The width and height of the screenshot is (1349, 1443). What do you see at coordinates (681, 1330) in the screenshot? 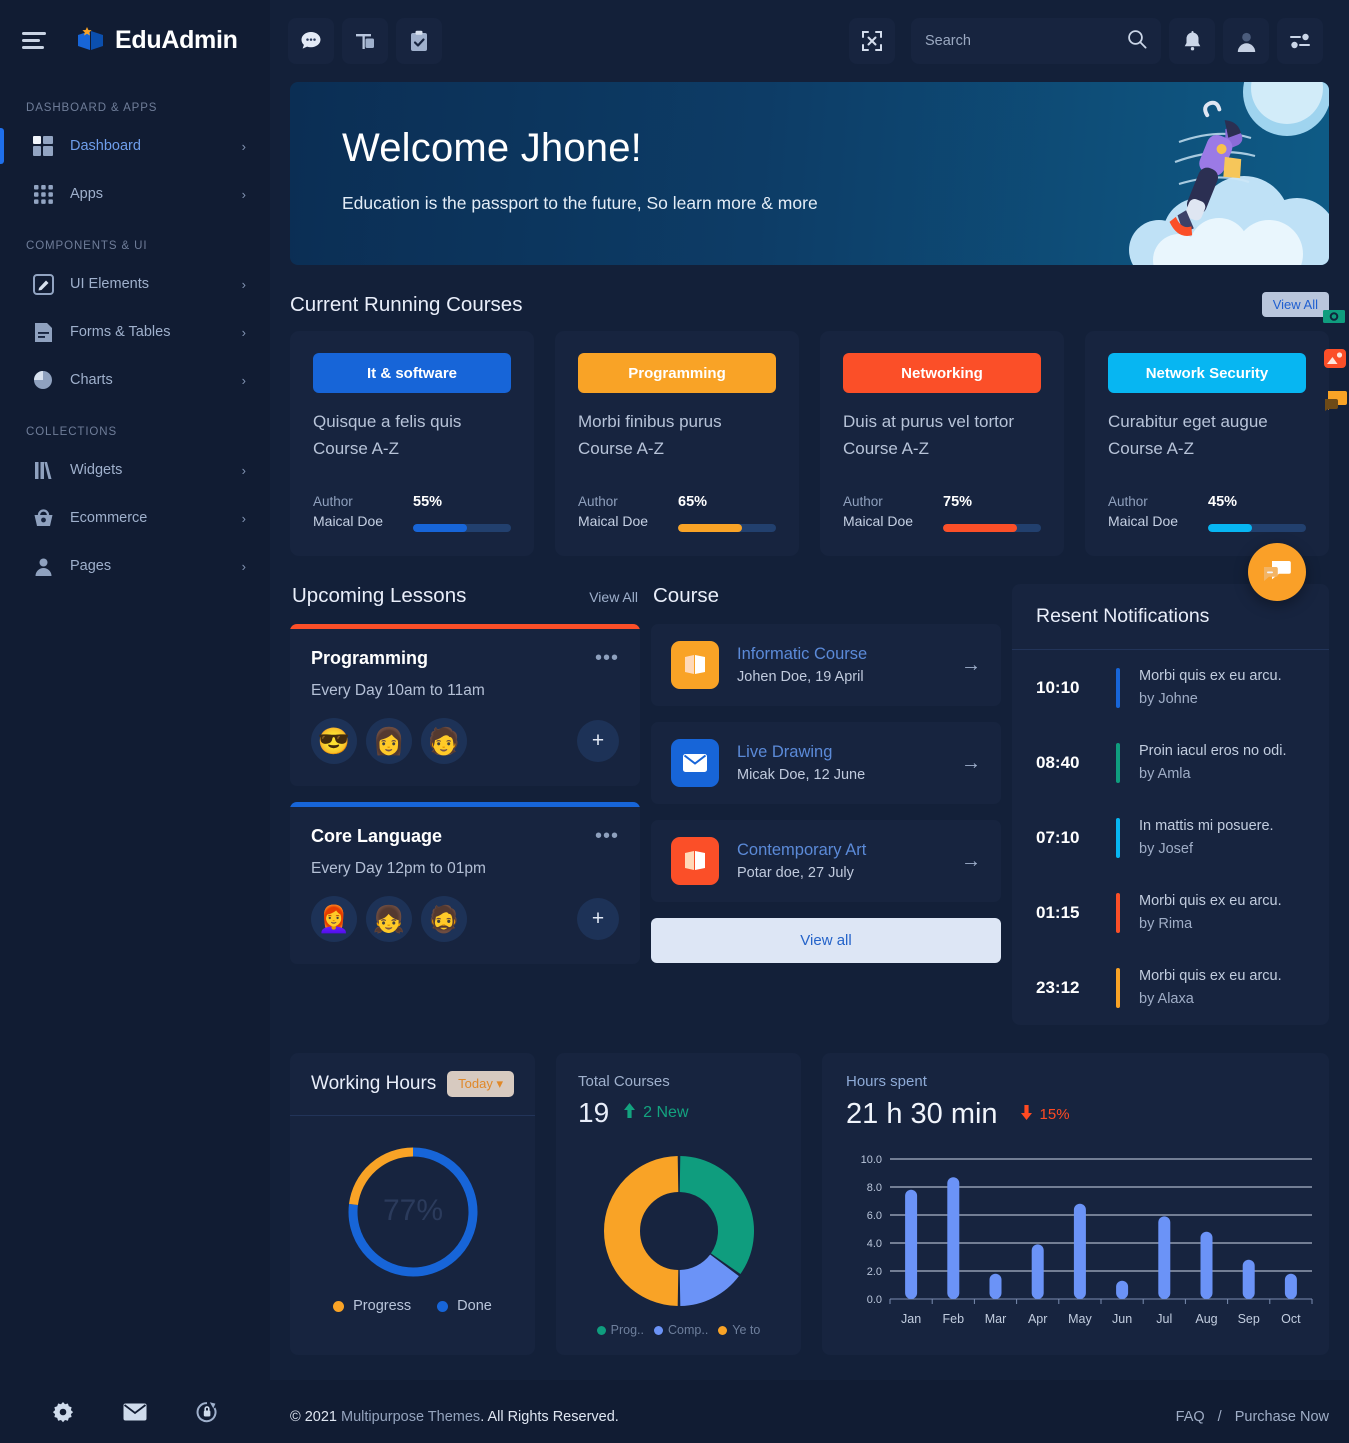
I see `legend-item: Comp..` at bounding box center [681, 1330].